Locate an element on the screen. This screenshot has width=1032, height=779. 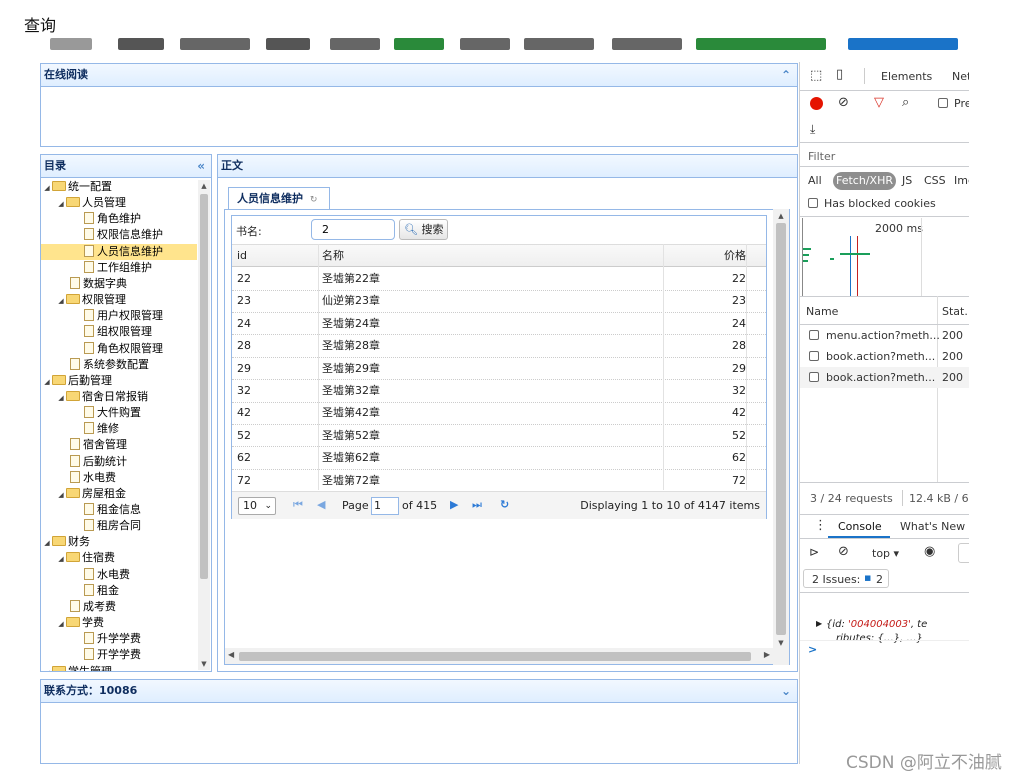
tree-scrollbar: ▲ ▼ is located at coordinates (204, 425).